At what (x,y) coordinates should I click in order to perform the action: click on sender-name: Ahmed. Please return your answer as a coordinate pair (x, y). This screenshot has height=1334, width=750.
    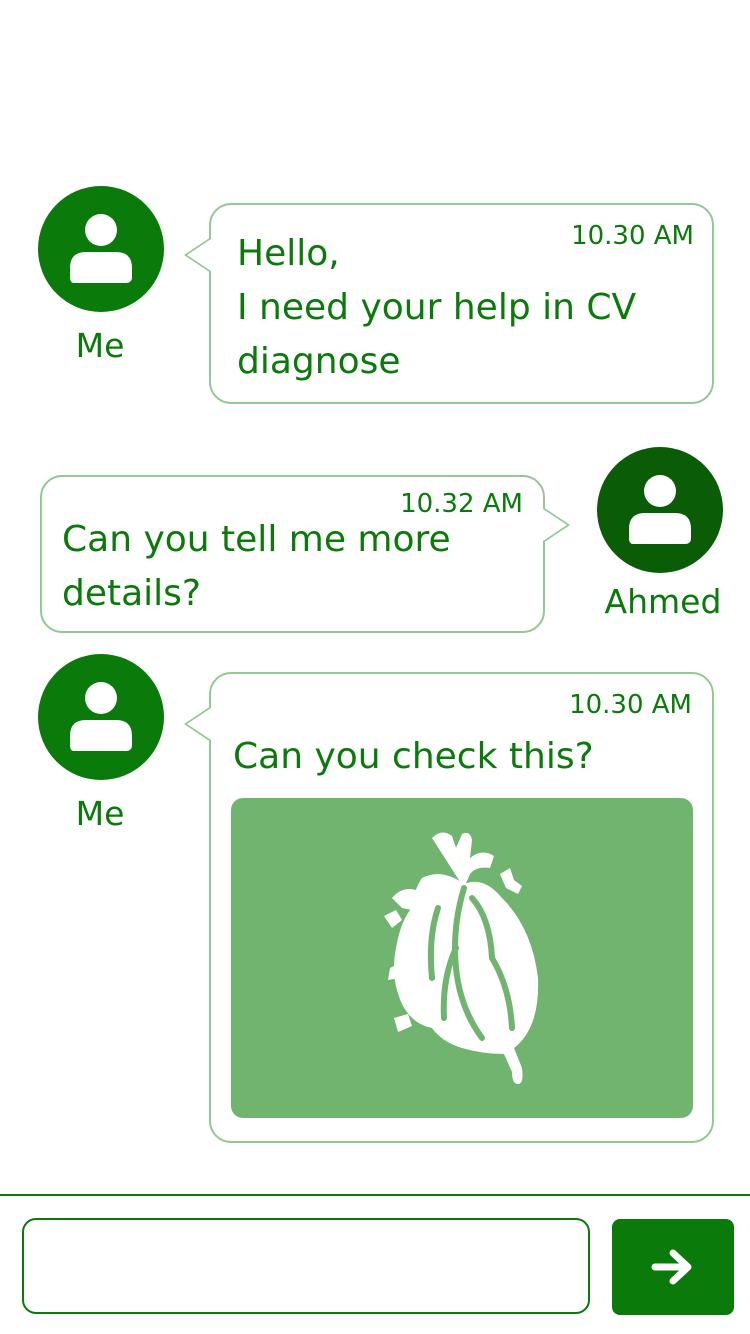
    Looking at the image, I should click on (663, 601).